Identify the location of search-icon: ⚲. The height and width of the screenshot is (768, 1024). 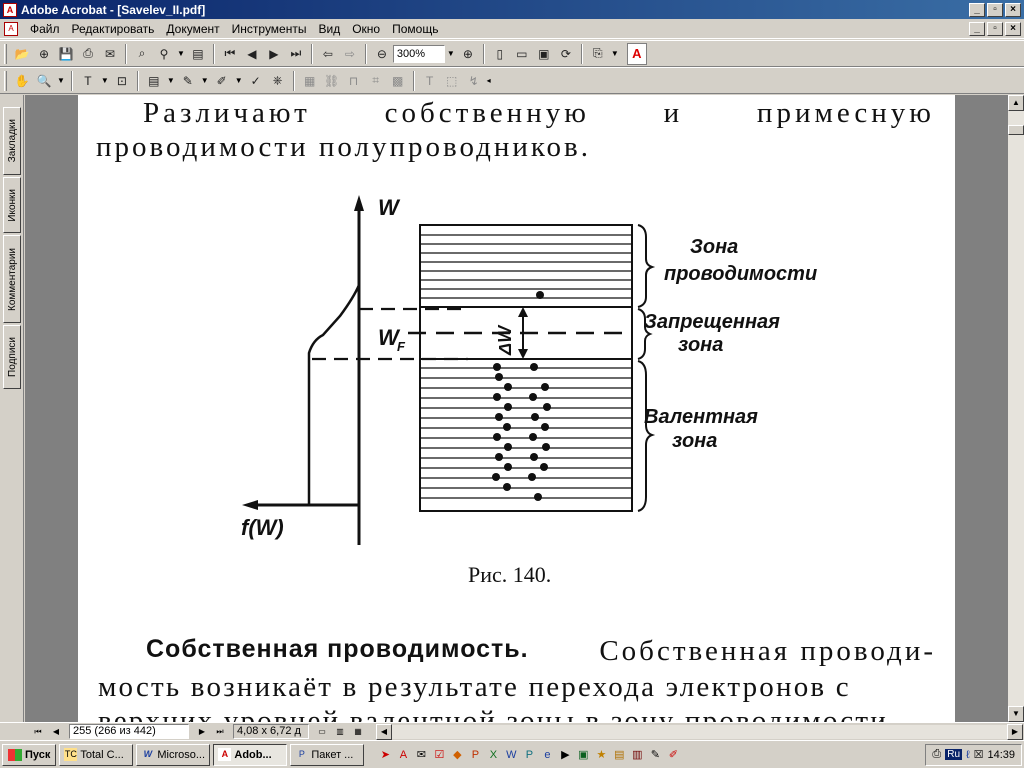
(164, 54).